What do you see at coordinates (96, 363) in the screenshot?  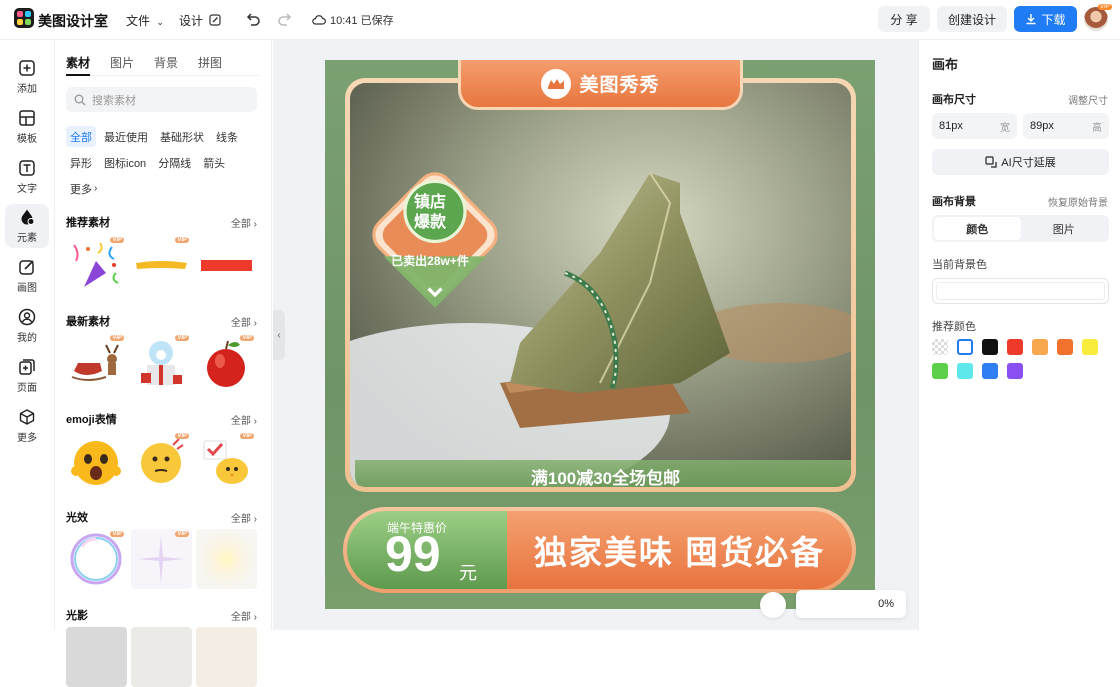 I see `material-thumb-sleigh: VIP` at bounding box center [96, 363].